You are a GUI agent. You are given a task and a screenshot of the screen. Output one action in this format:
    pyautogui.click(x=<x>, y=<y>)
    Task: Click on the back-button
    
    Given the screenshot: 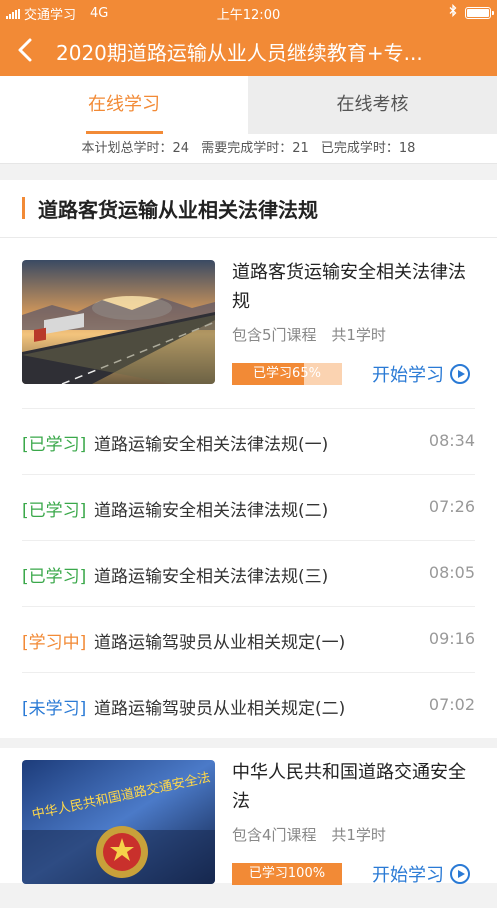 What is the action you would take?
    pyautogui.click(x=26, y=50)
    